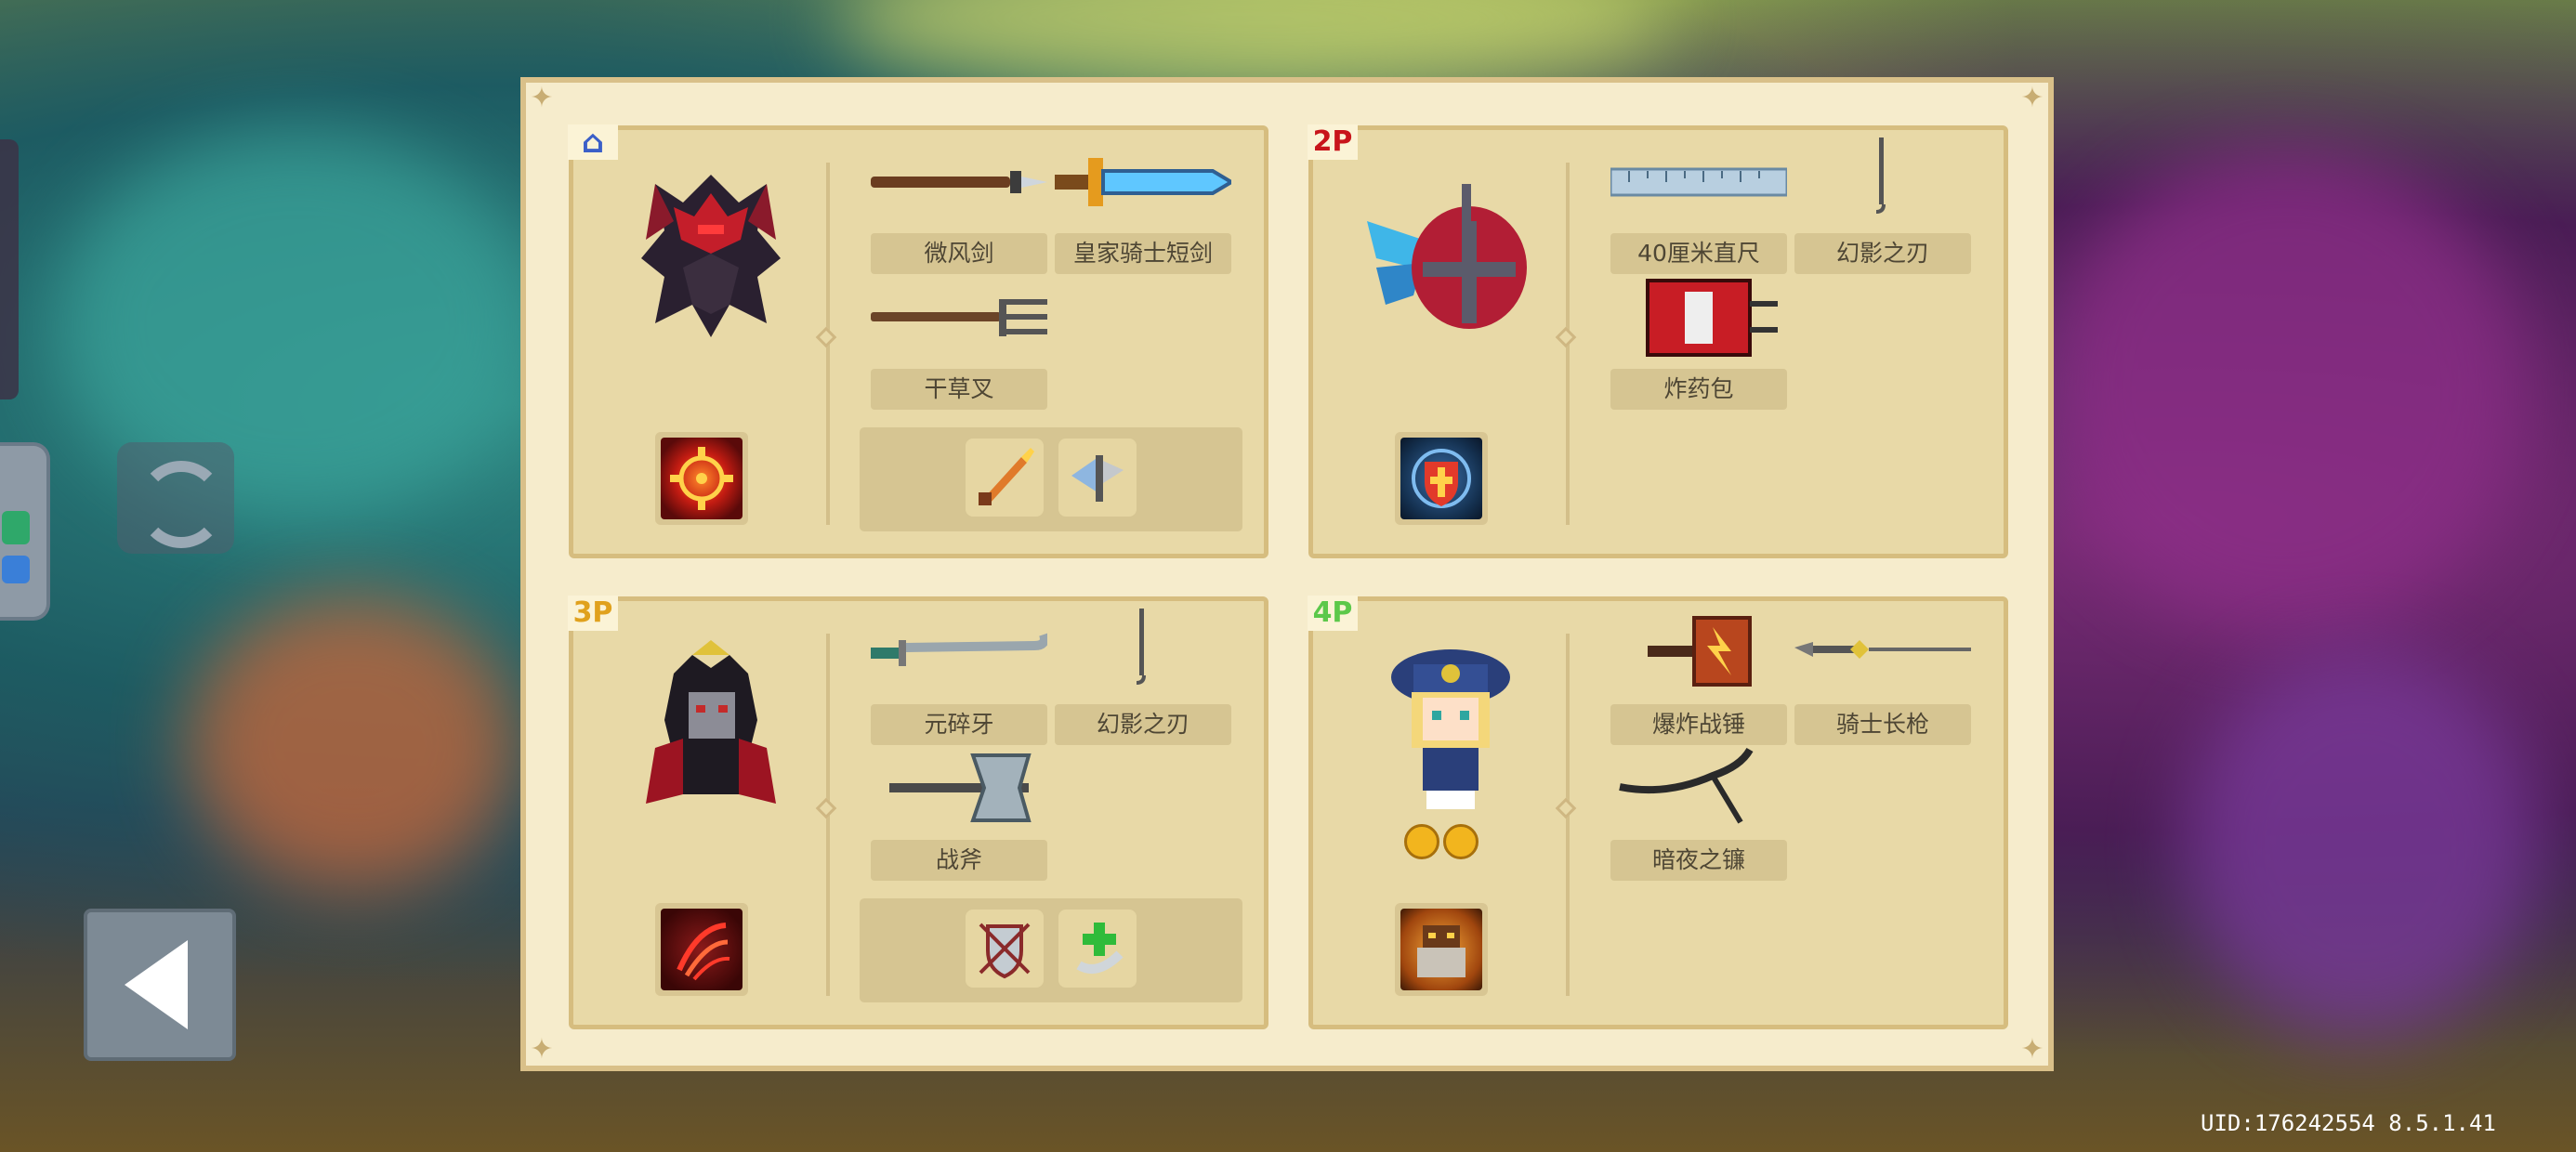 This screenshot has width=2576, height=1152. I want to click on ruler-icon, so click(1698, 182).